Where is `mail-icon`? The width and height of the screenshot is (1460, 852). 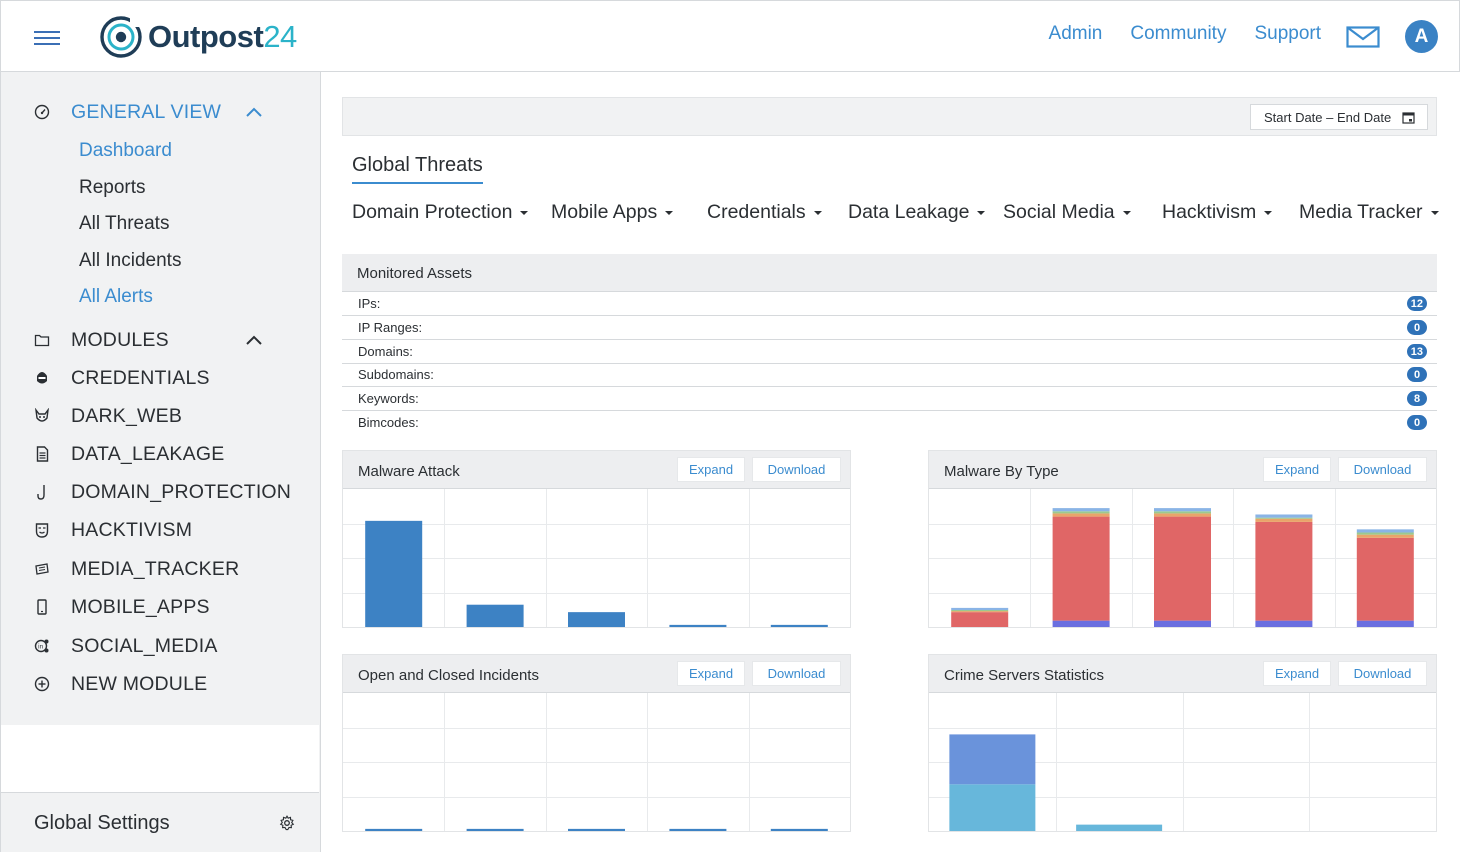 mail-icon is located at coordinates (1363, 37).